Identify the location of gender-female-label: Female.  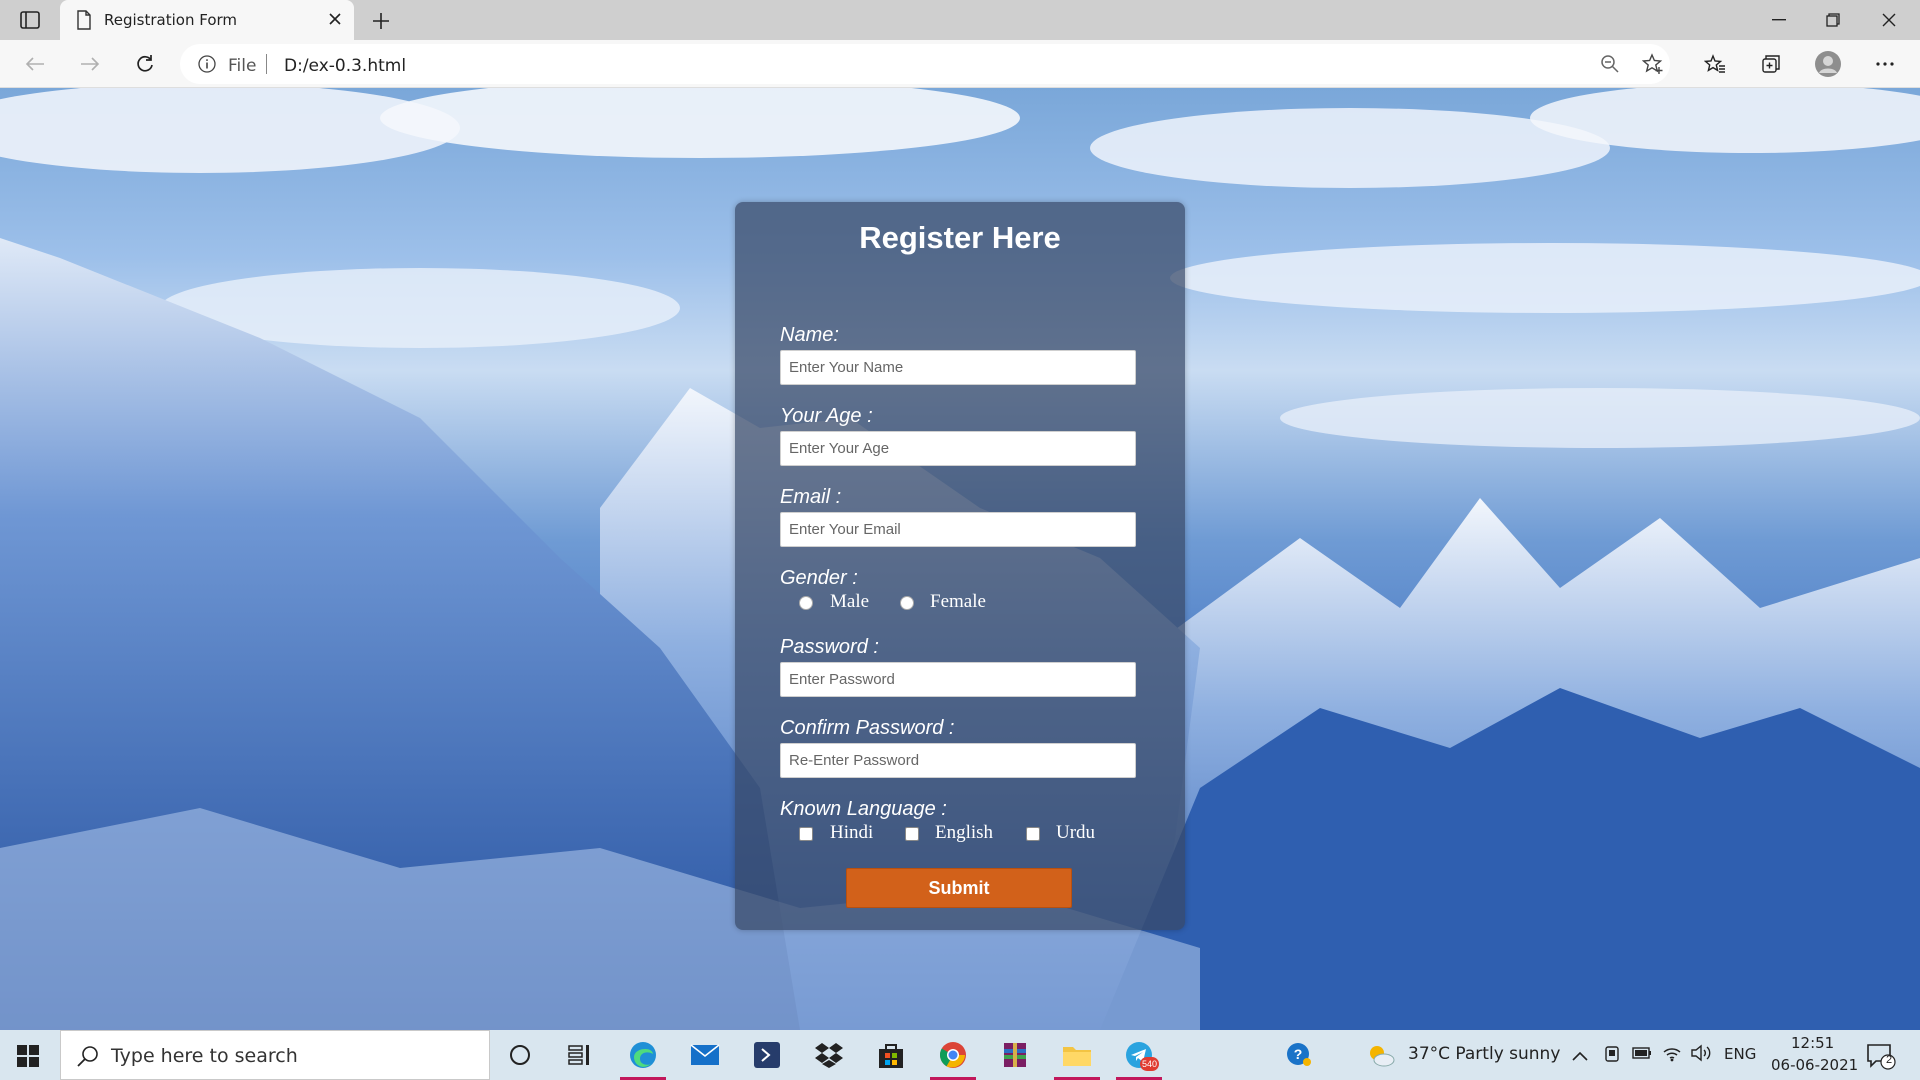
(958, 601).